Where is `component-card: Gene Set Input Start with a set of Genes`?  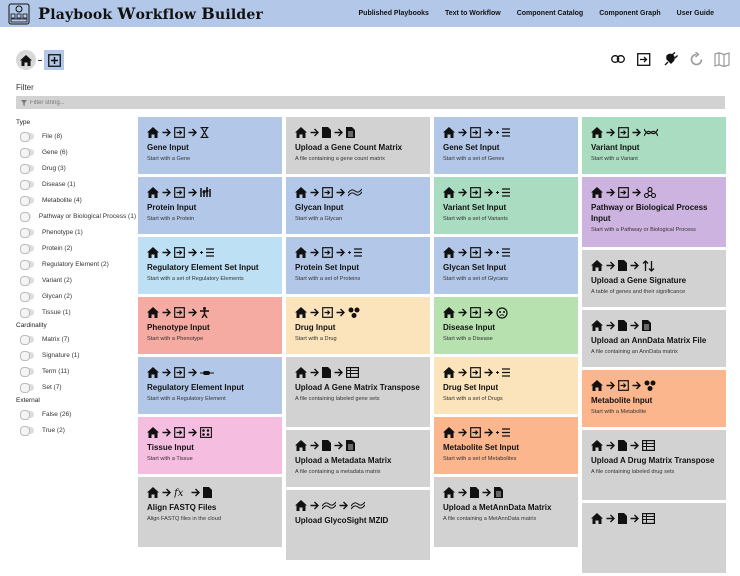
component-card: Gene Set Input Start with a set of Genes is located at coordinates (506, 145).